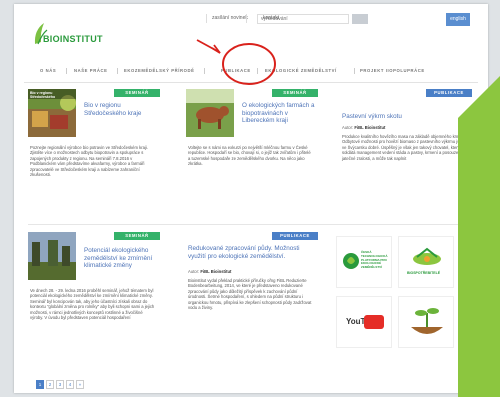  Describe the element at coordinates (360, 19) in the screenshot. I see `search-button` at that location.